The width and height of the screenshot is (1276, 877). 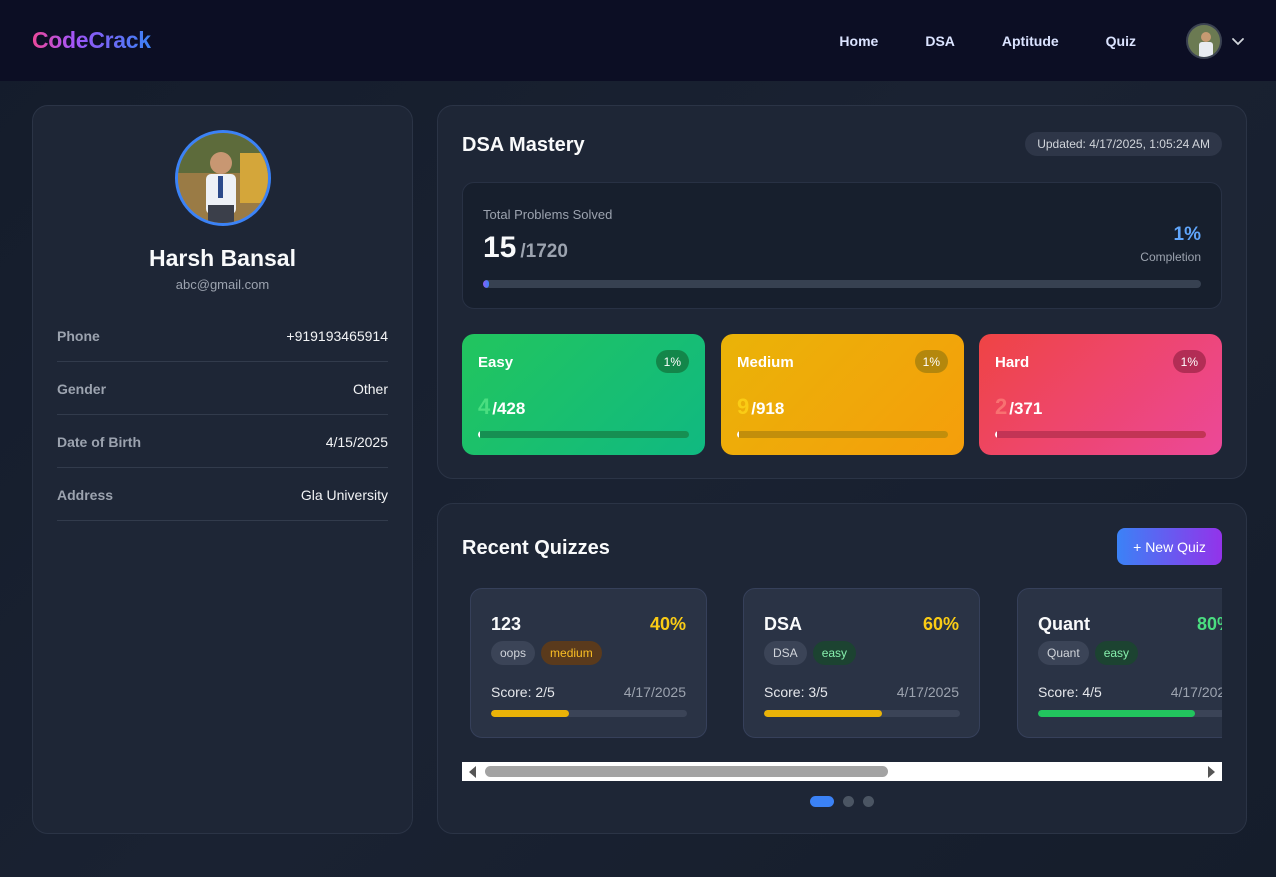 What do you see at coordinates (940, 41) in the screenshot?
I see `nav-link-dsa: DSA` at bounding box center [940, 41].